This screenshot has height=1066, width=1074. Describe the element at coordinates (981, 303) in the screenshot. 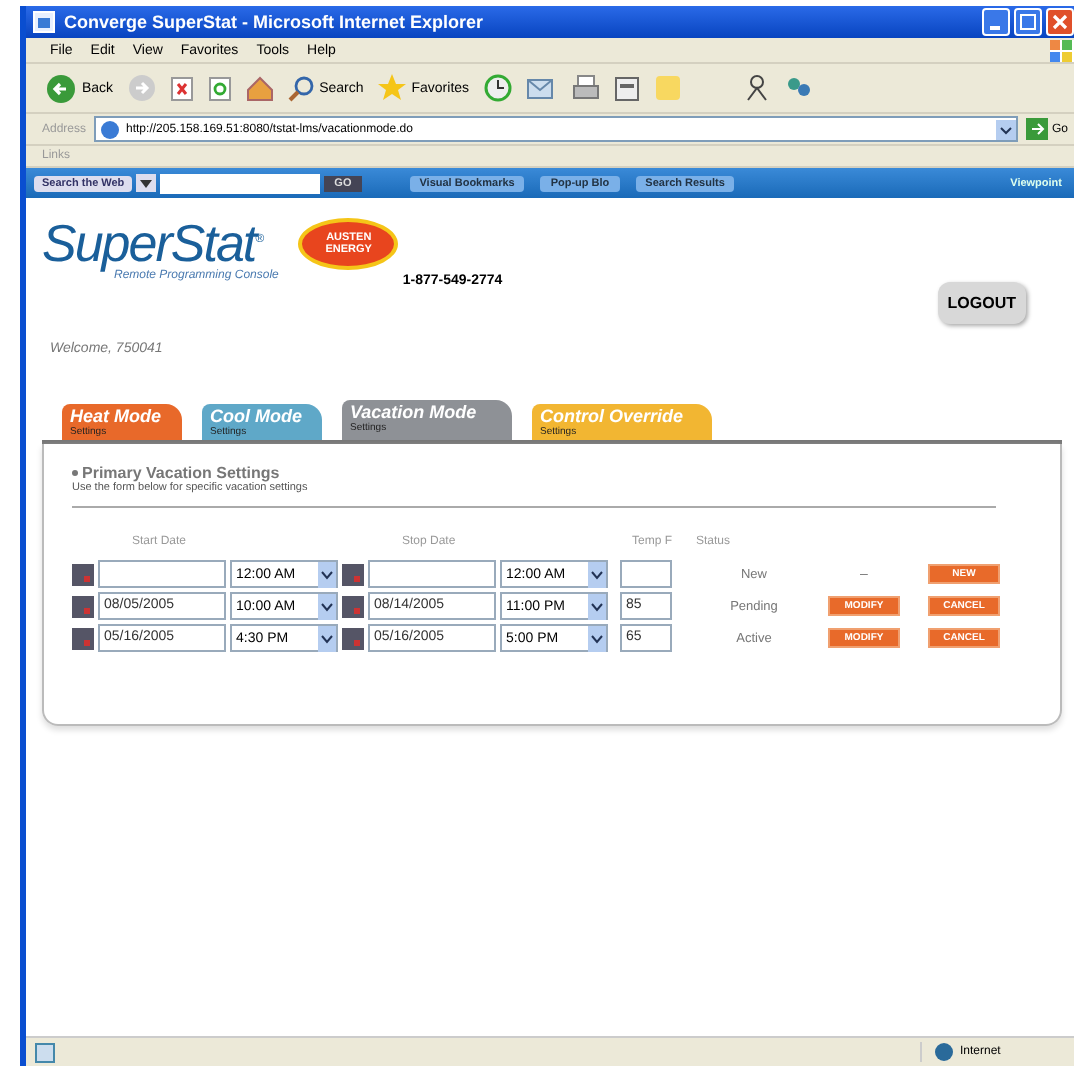

I see `logout-button: LOGOUT` at that location.